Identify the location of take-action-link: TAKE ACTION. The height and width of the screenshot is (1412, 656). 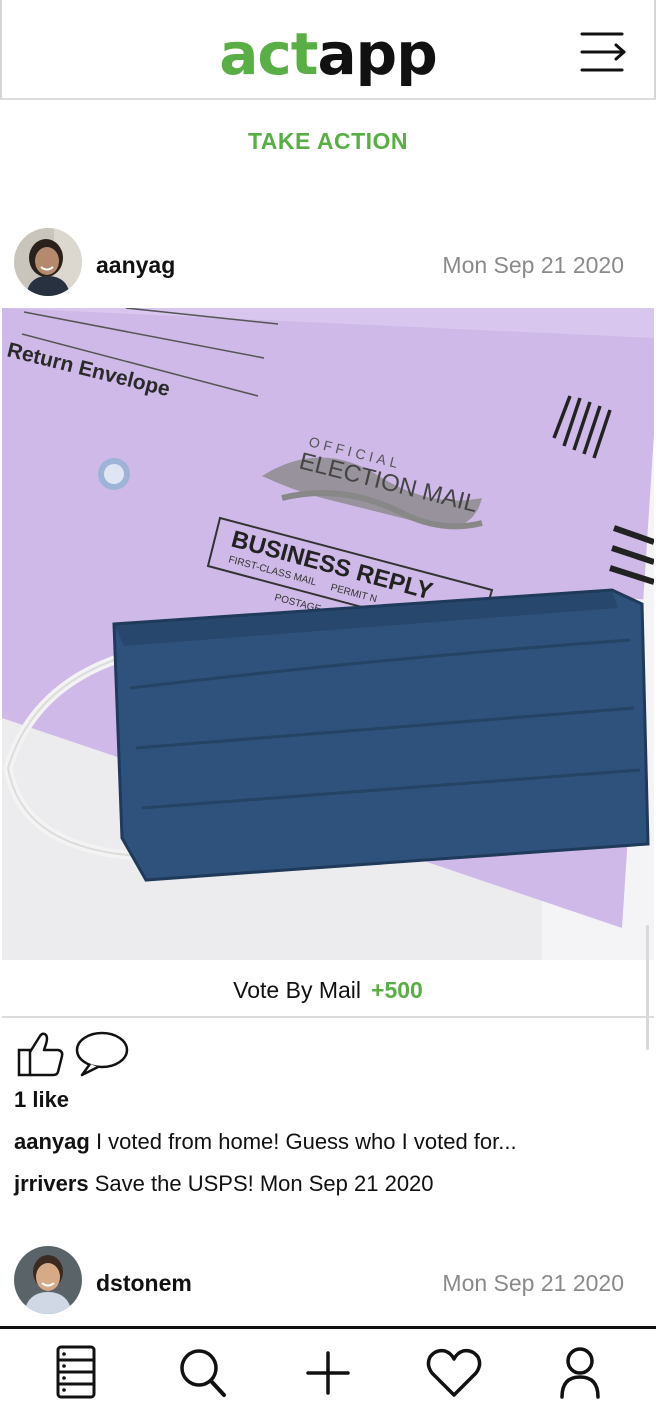
(328, 141).